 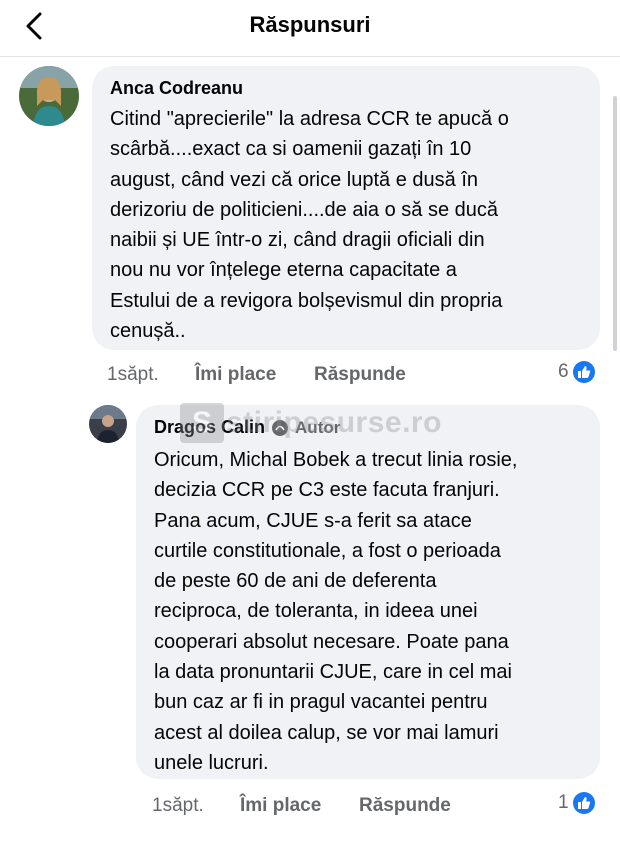 I want to click on comment-author: Anca Codreanu, so click(x=176, y=88).